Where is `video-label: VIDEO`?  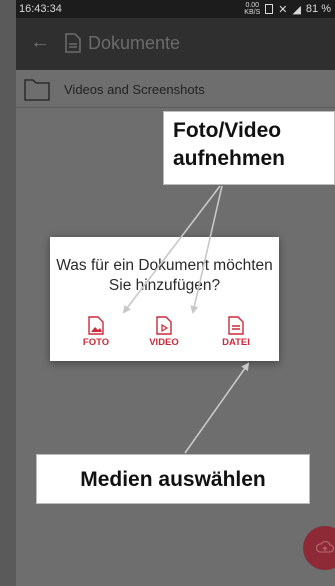
video-label: VIDEO is located at coordinates (164, 342).